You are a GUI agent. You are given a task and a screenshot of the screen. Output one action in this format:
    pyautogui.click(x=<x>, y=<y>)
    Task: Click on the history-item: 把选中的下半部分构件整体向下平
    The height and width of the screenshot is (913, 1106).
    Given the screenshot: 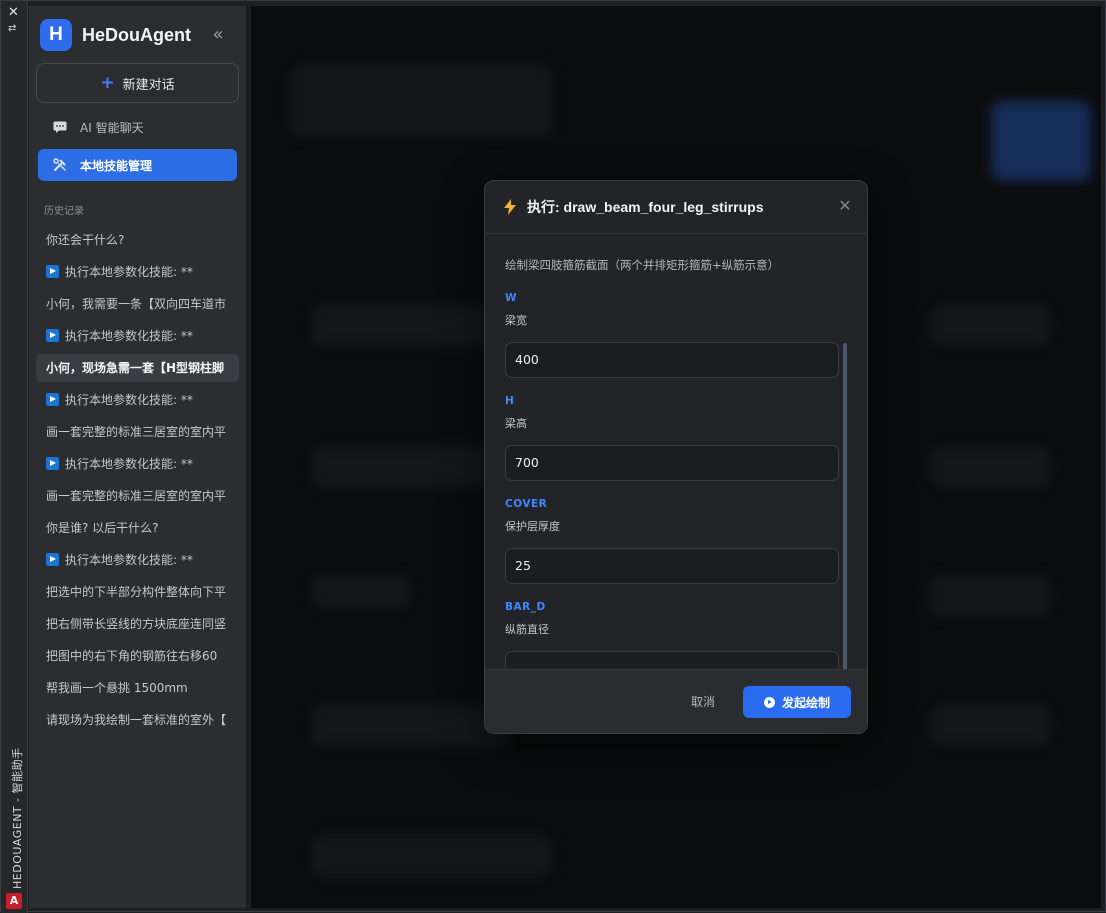 What is the action you would take?
    pyautogui.click(x=137, y=592)
    